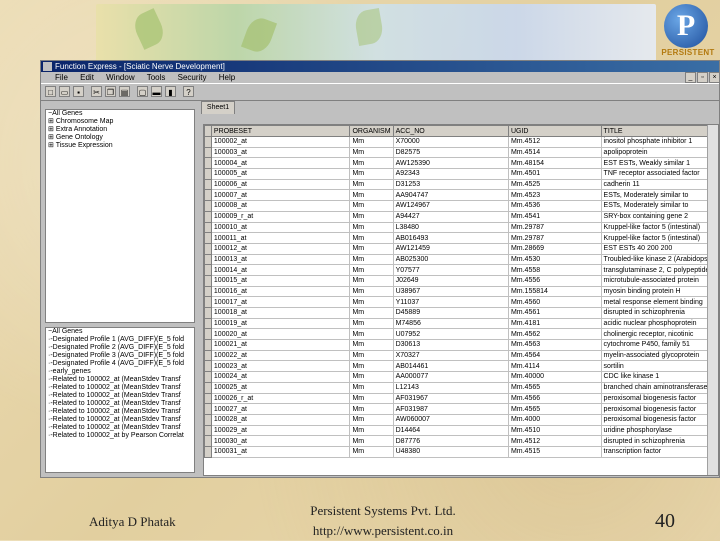  What do you see at coordinates (659, 398) in the screenshot?
I see `table-cell: peroxisomal biogenesis factor` at bounding box center [659, 398].